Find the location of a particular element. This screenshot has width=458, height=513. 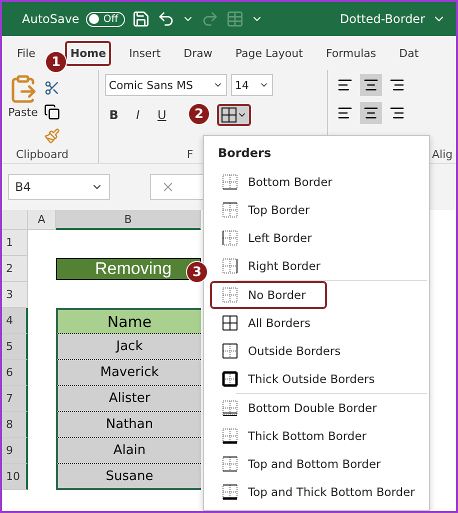

menu-item: Top and Thick Bottom Border is located at coordinates (318, 492).